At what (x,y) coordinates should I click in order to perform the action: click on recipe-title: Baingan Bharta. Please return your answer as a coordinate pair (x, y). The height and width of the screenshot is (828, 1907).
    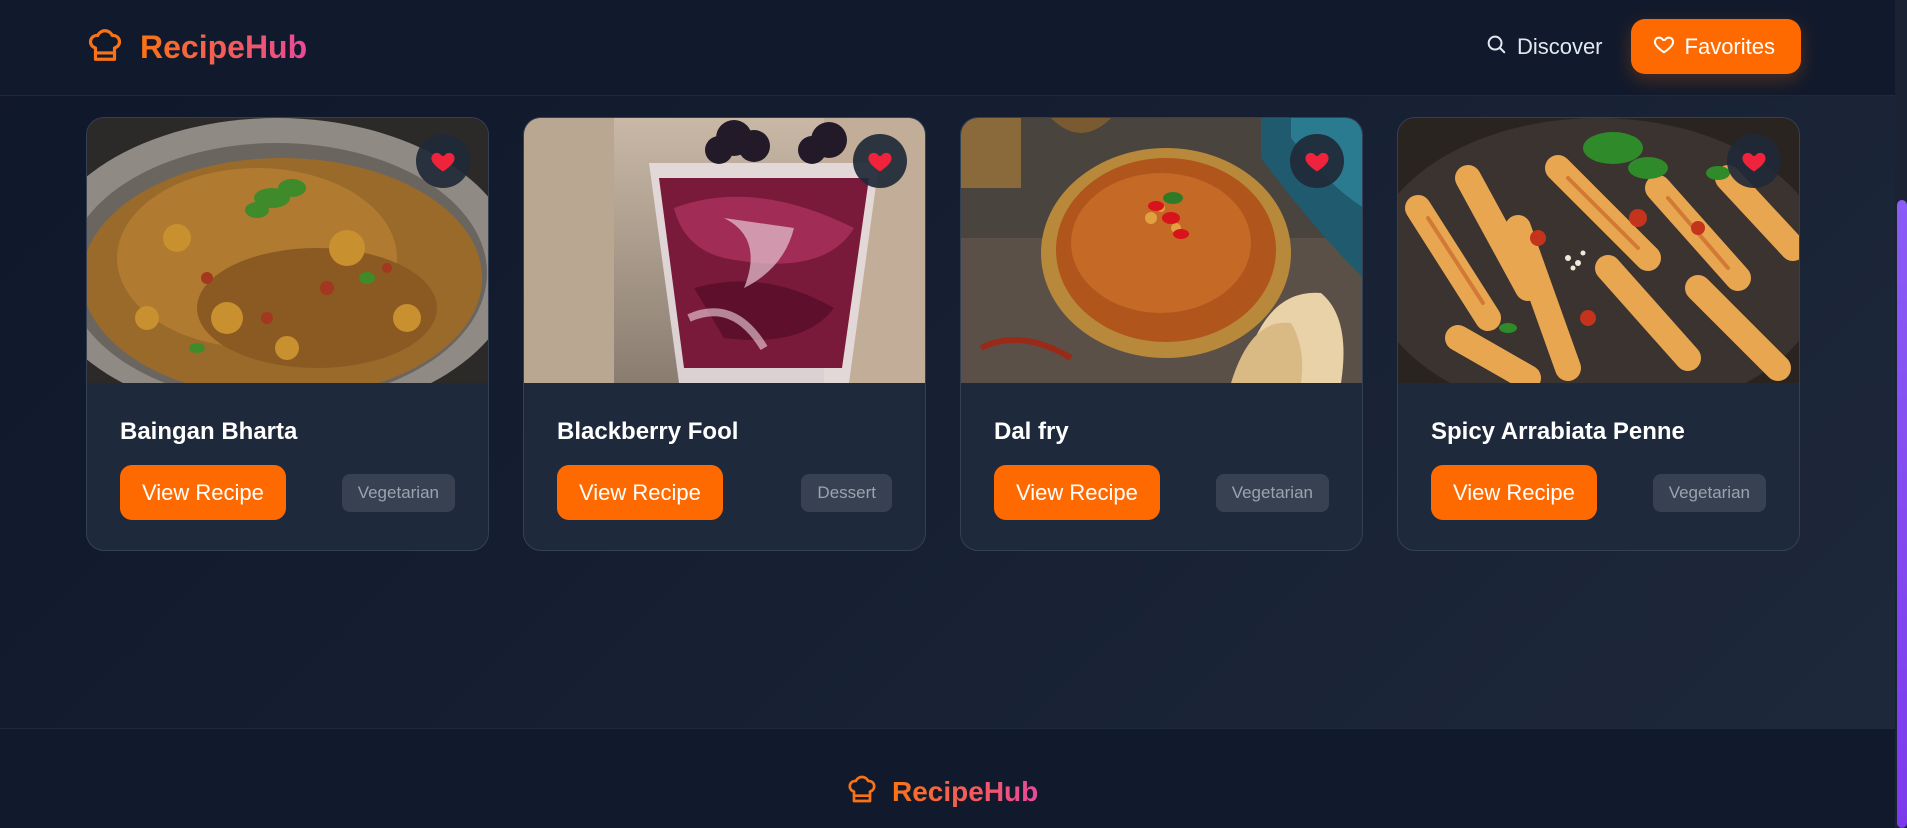
    Looking at the image, I should click on (209, 431).